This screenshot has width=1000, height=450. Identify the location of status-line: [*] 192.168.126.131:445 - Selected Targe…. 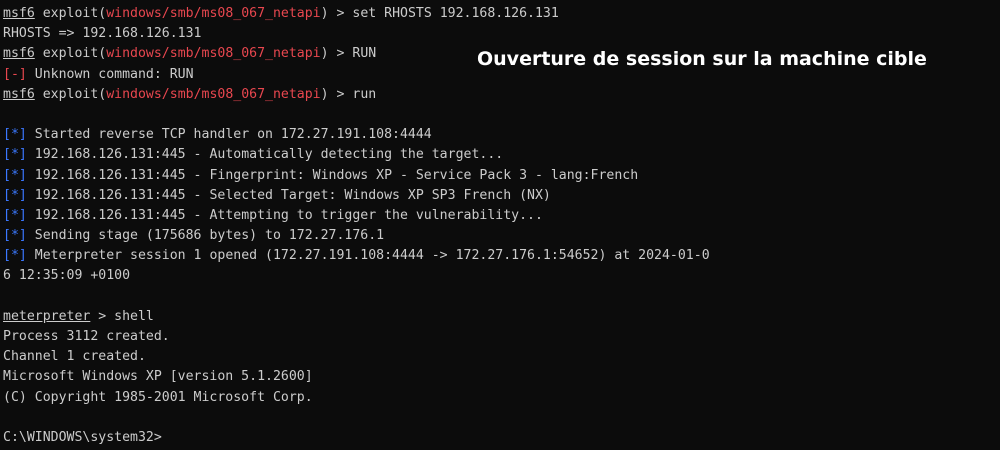
(501, 196).